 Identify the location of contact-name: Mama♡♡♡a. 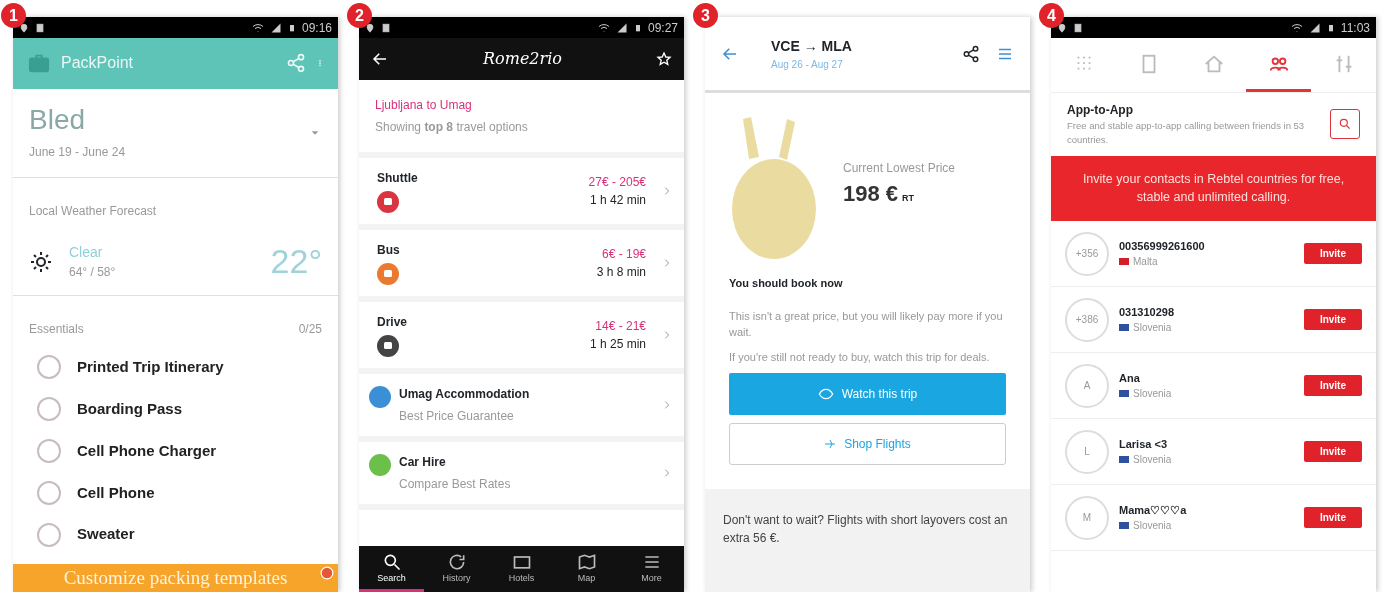
(1153, 510).